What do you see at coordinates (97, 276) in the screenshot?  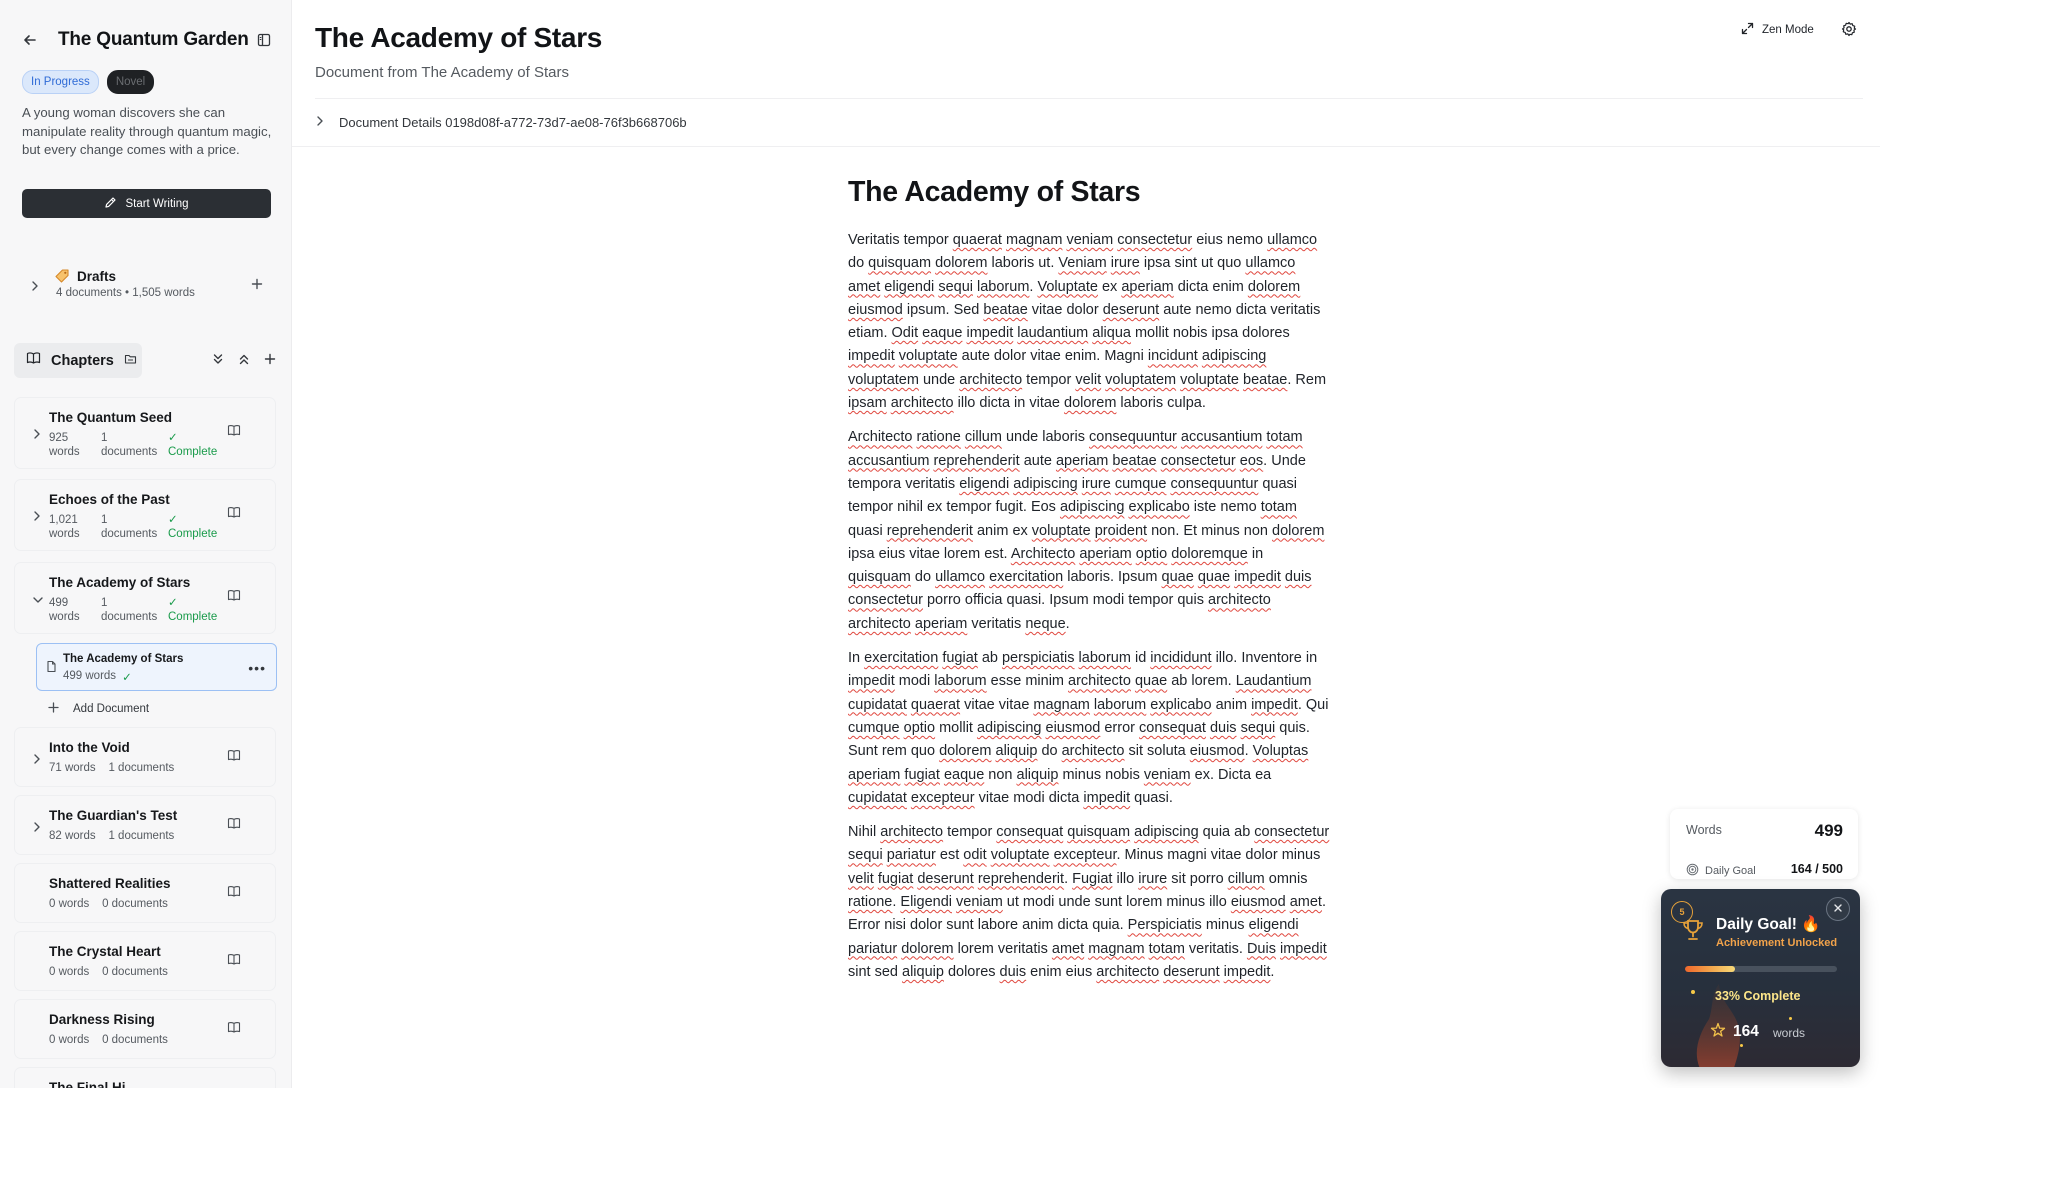 I see `drafts-label: Drafts` at bounding box center [97, 276].